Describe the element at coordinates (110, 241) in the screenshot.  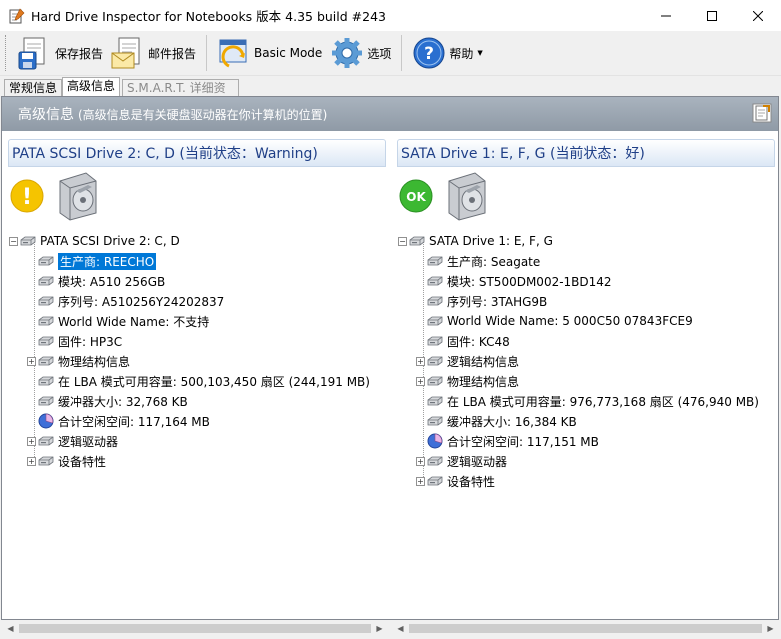
I see `tree-root-label: PATA SCSI Drive 2: C, D` at that location.